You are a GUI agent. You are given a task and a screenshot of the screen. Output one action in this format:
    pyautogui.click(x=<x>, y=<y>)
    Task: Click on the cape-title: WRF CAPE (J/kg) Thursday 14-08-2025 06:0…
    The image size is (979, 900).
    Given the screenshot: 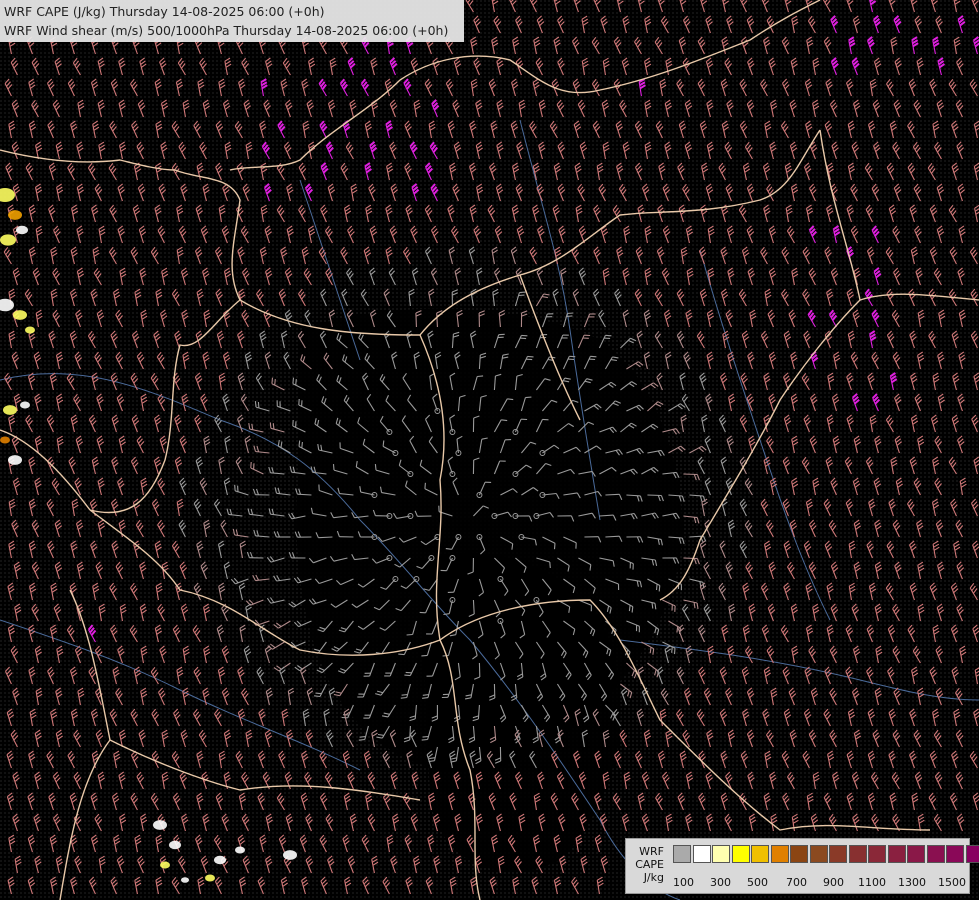 What is the action you would take?
    pyautogui.click(x=164, y=11)
    